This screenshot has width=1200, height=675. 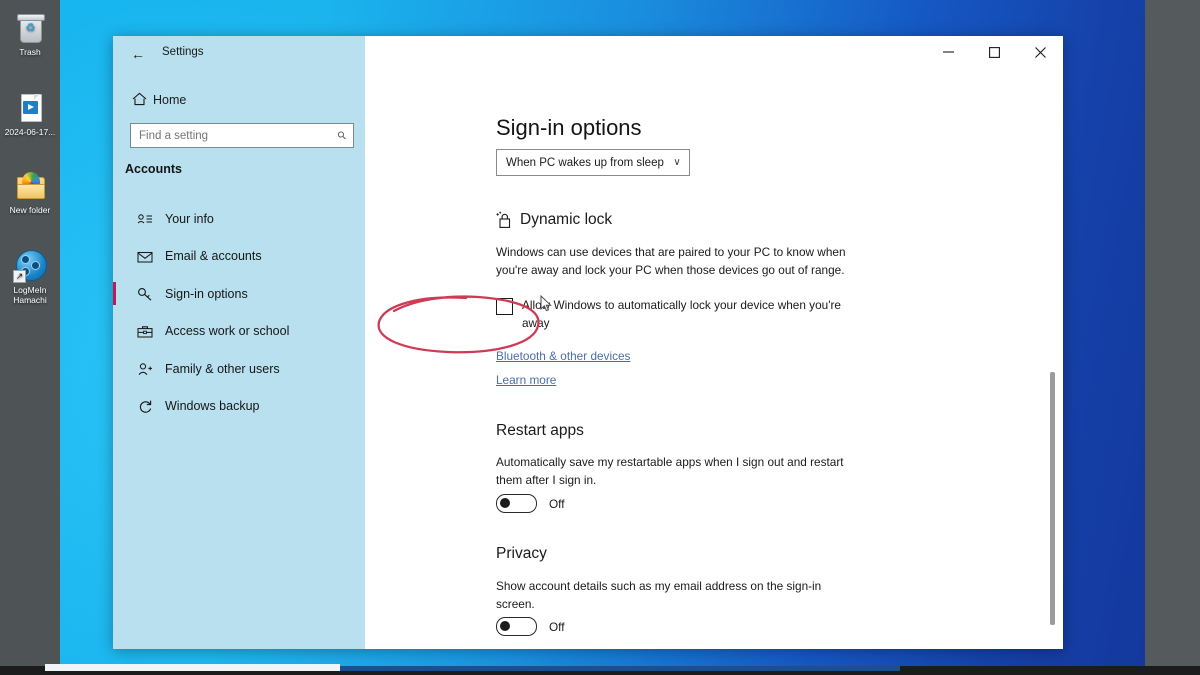 I want to click on require-signin-dropdown: When PC wakes up from sleep ∨, so click(x=593, y=162).